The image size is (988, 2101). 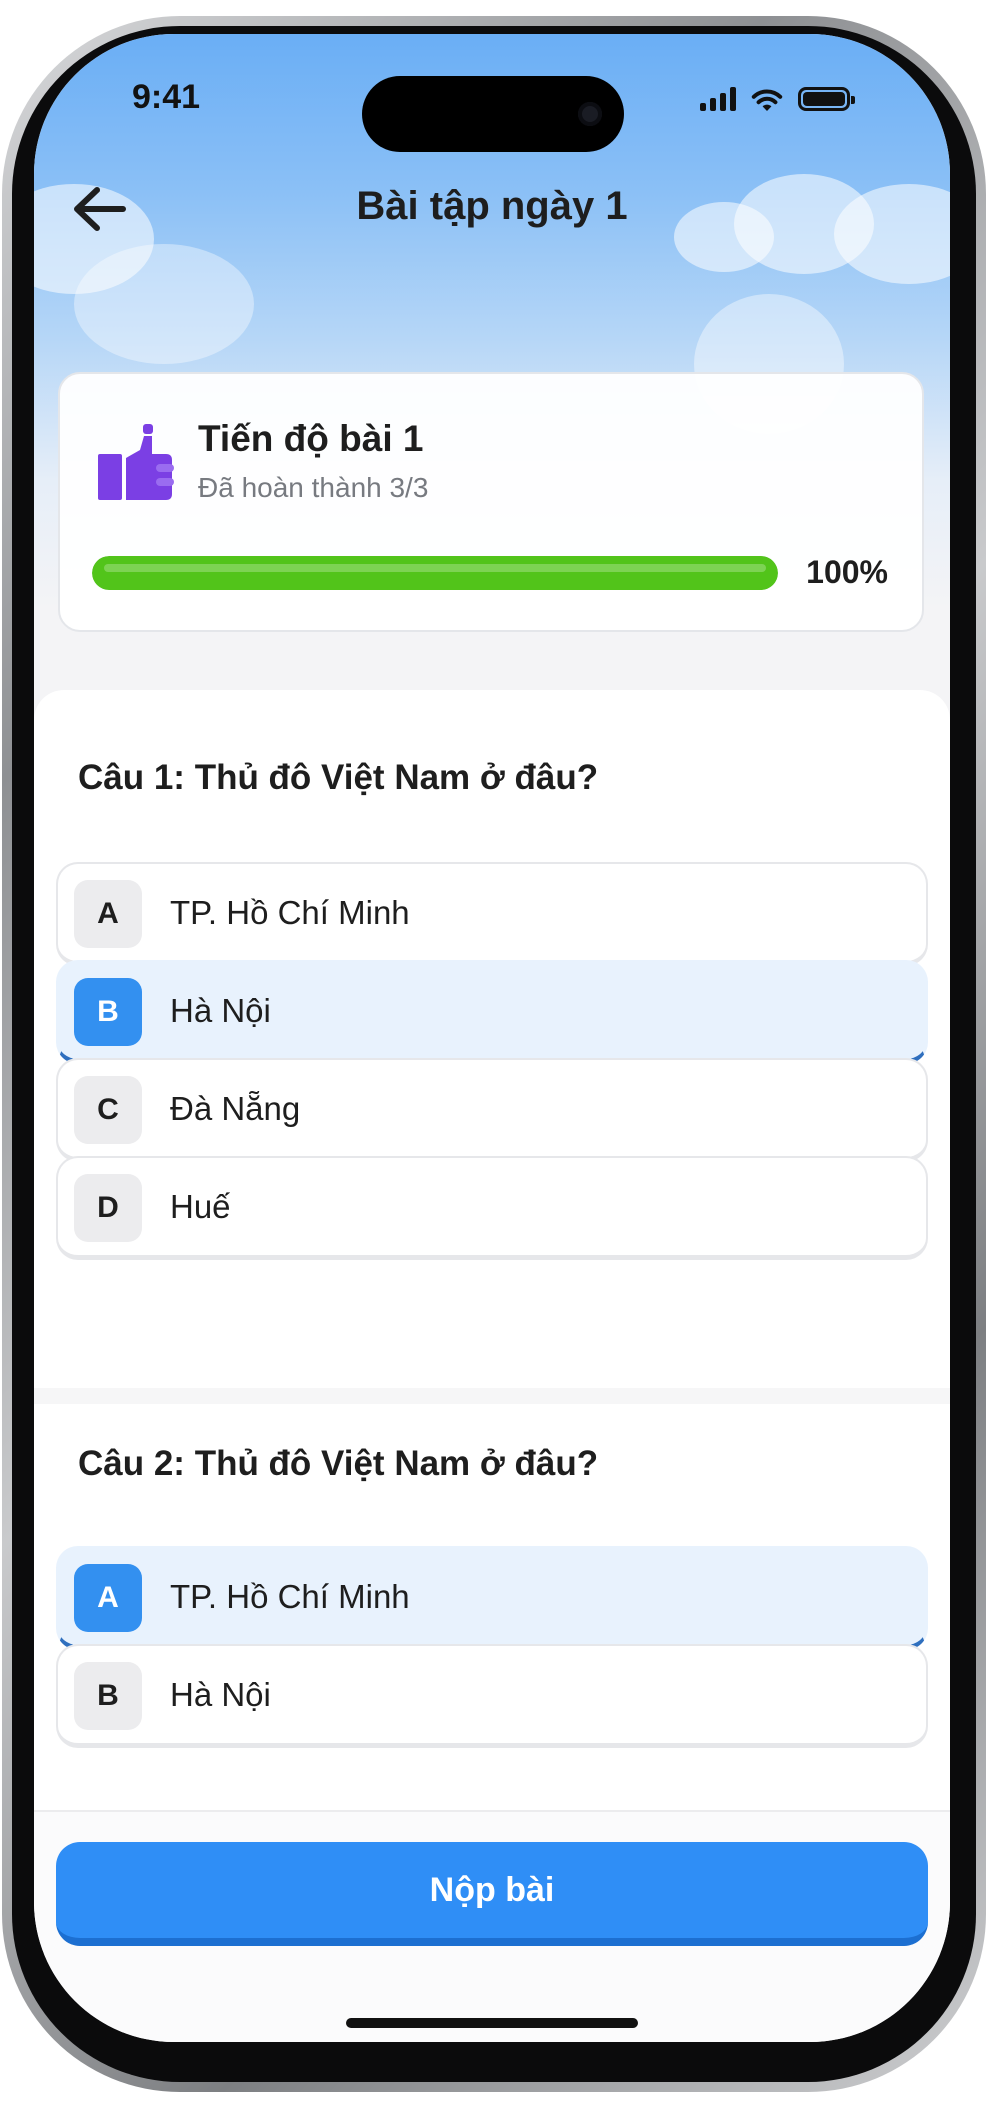 What do you see at coordinates (492, 1894) in the screenshot?
I see `submit-button: Nộp bài` at bounding box center [492, 1894].